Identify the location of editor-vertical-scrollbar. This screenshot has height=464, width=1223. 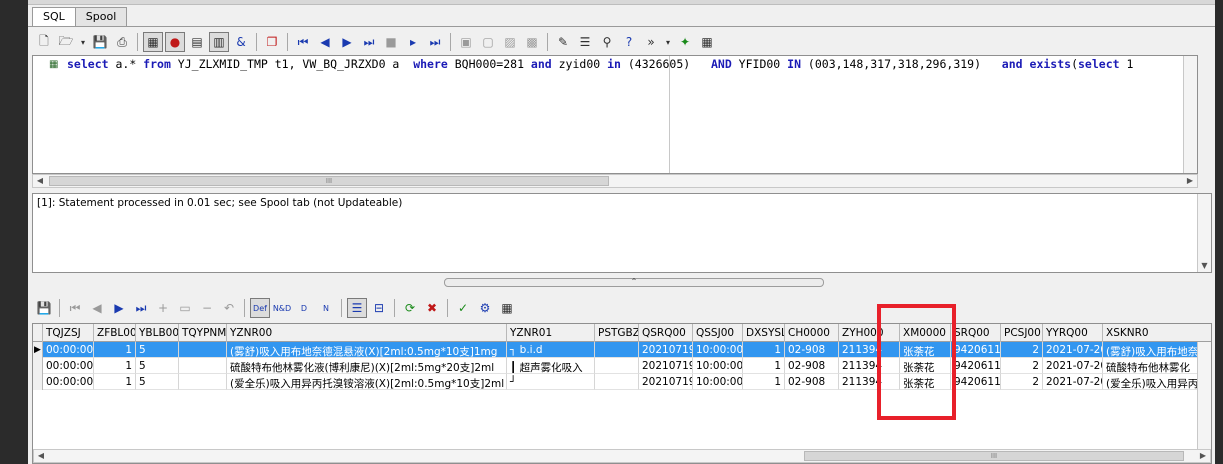
(1190, 114).